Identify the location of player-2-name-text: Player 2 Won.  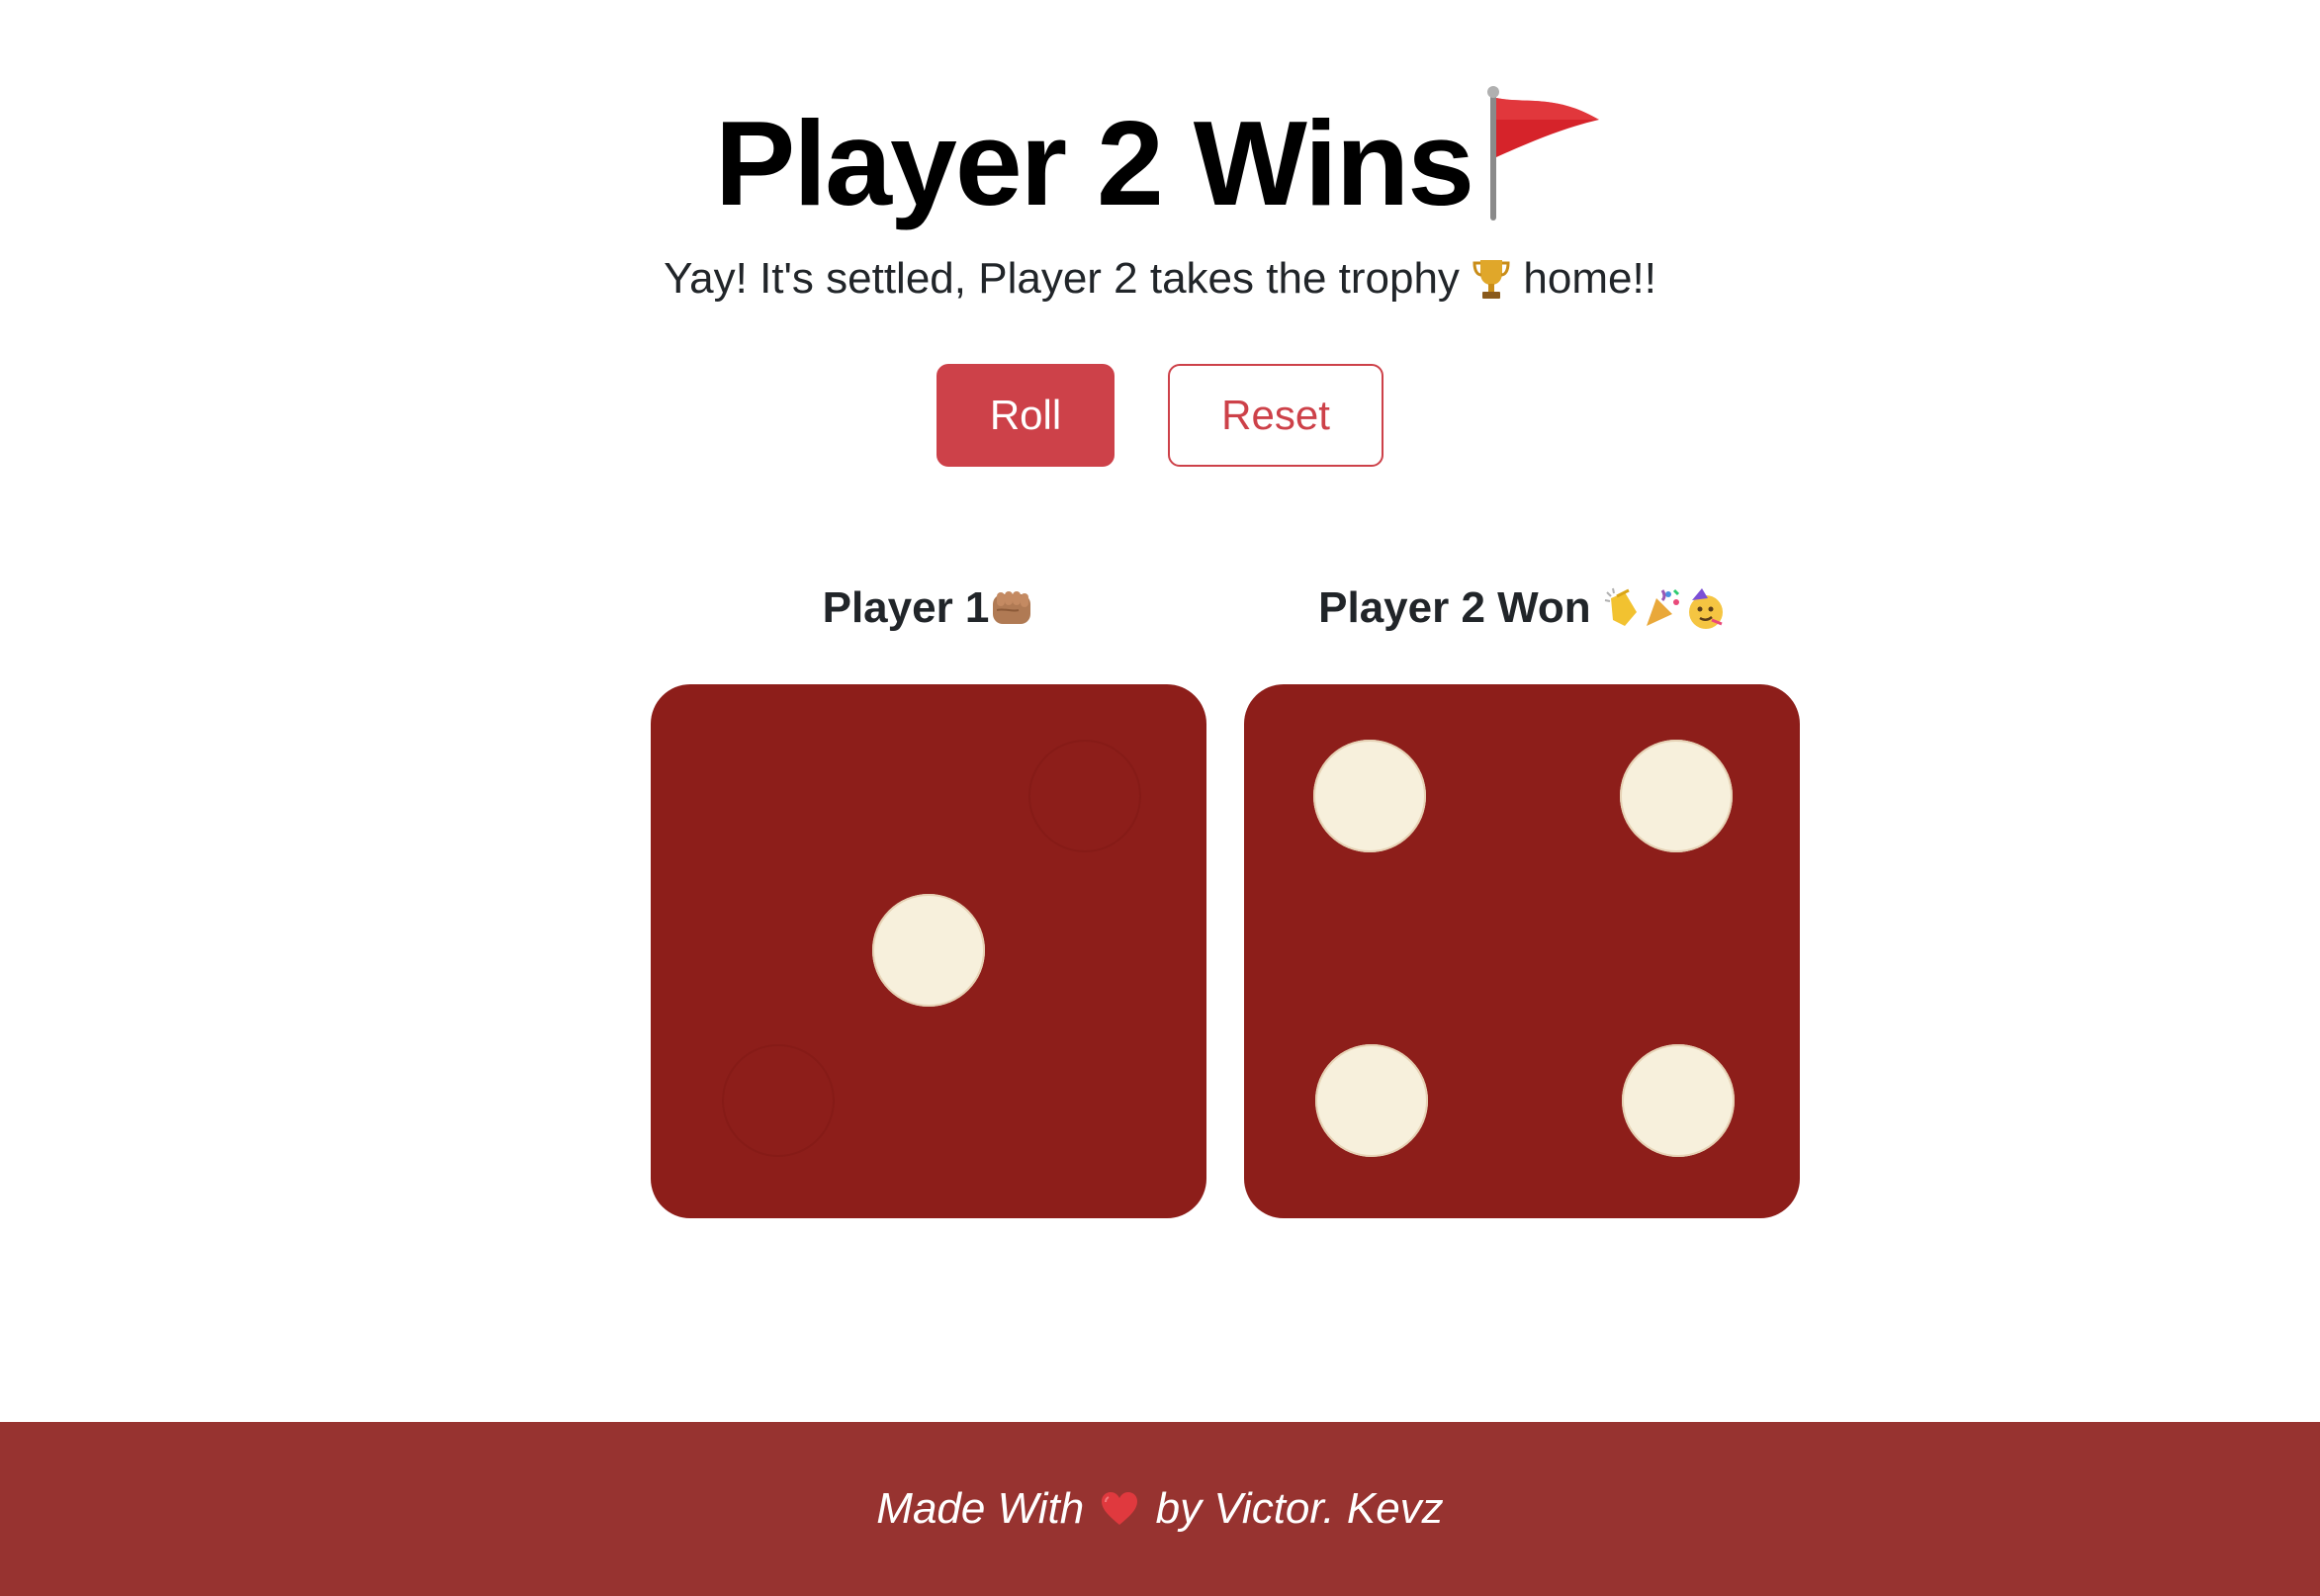
(1454, 607).